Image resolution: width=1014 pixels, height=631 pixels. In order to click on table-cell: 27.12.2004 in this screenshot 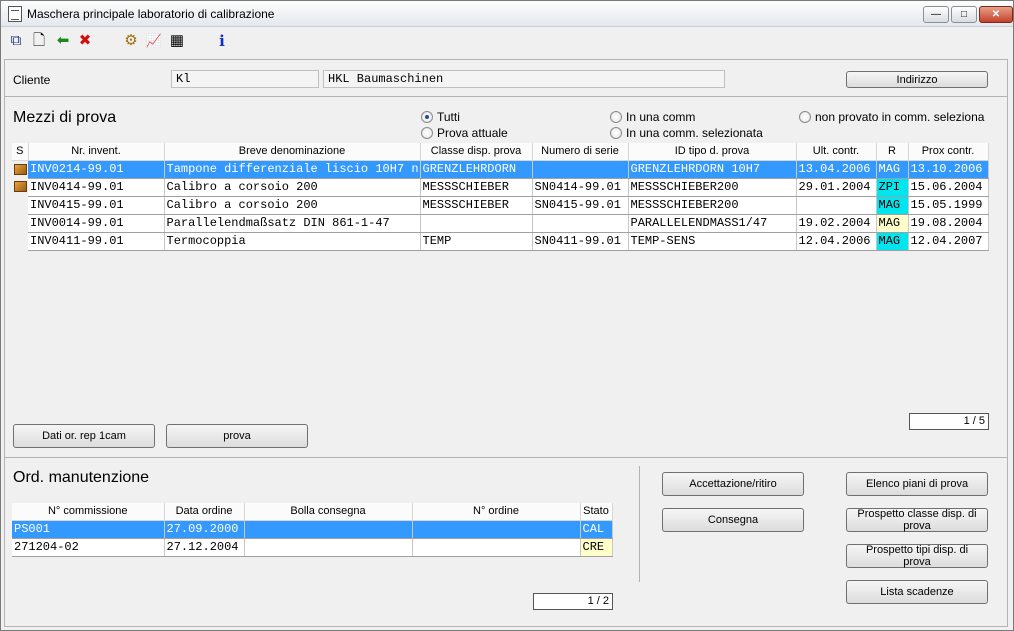, I will do `click(204, 547)`.